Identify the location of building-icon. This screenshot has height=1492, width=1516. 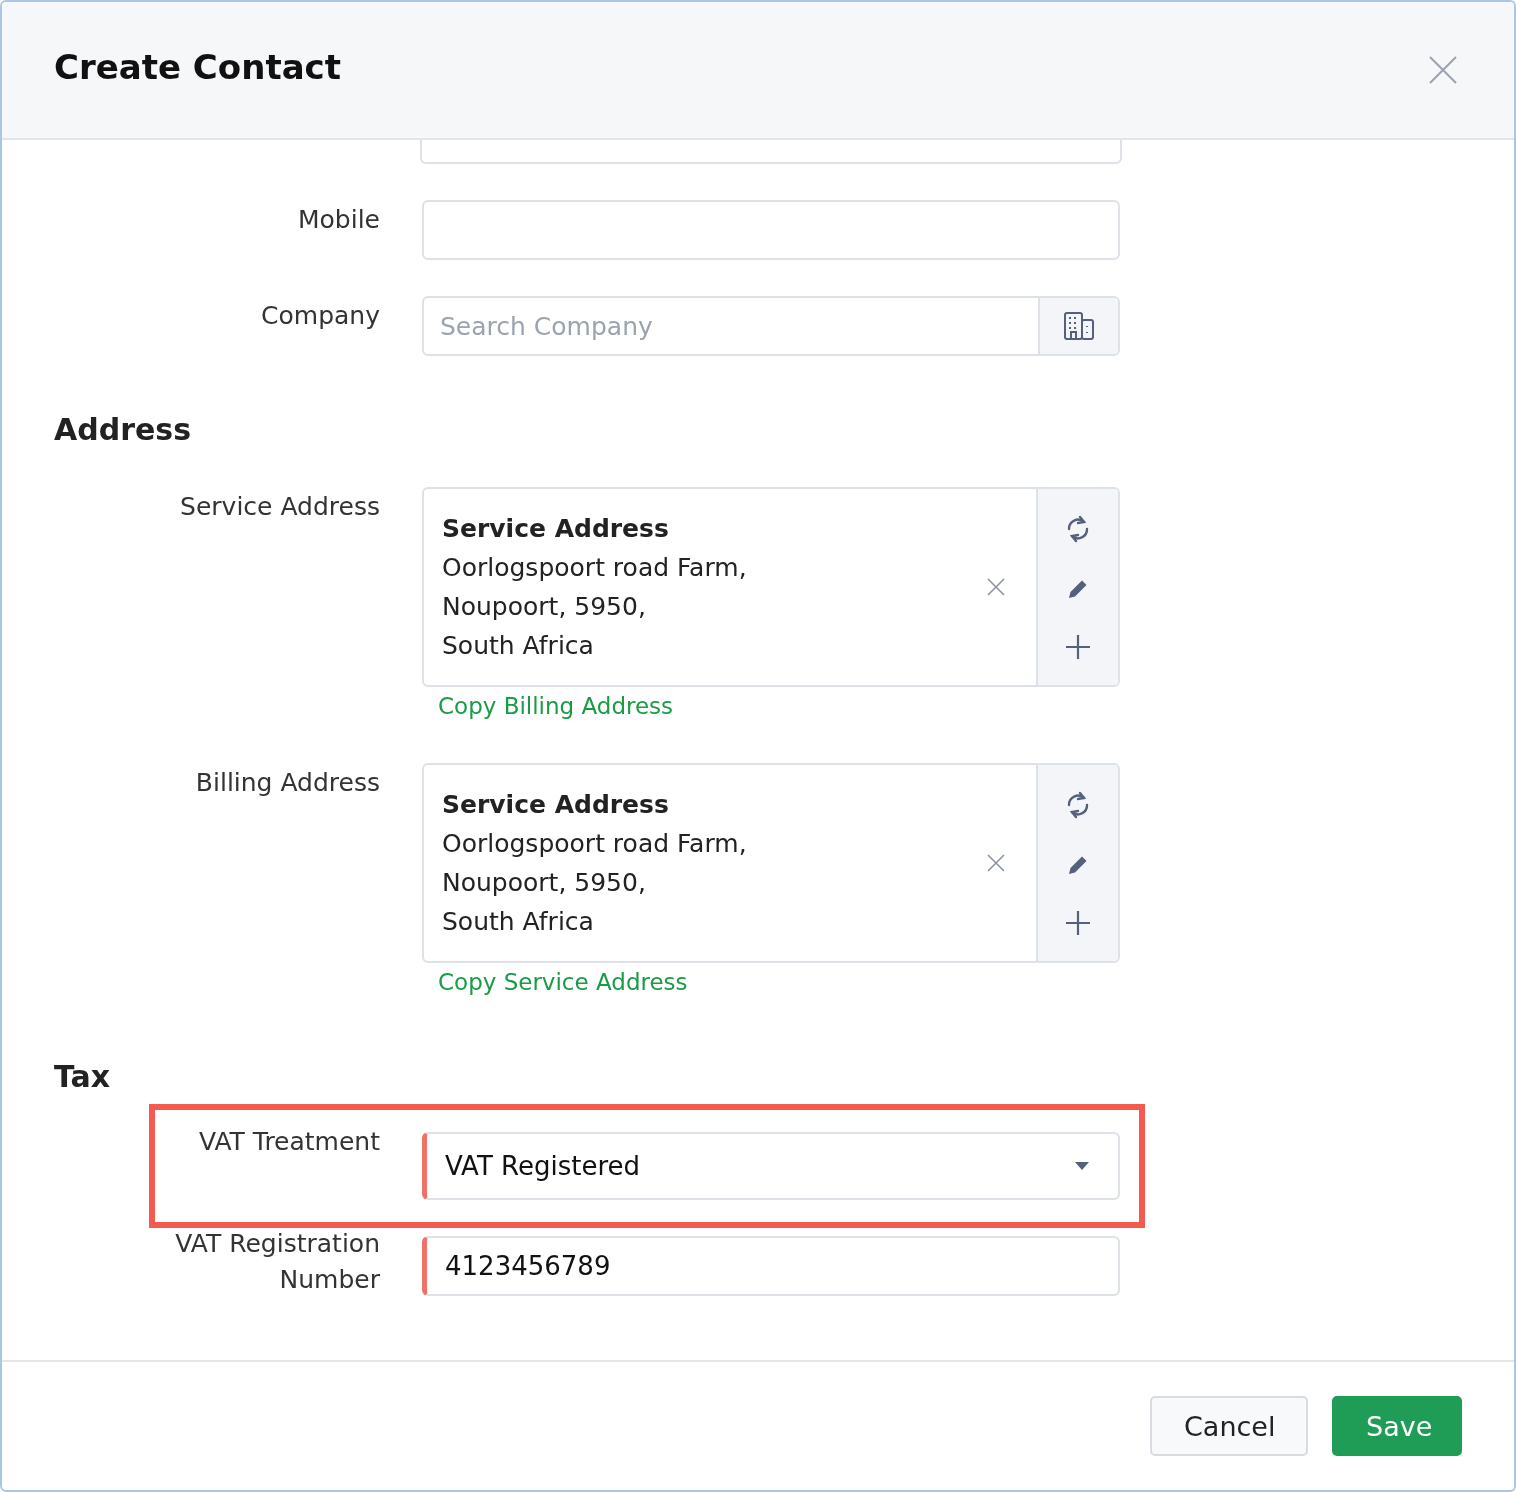
(1079, 326).